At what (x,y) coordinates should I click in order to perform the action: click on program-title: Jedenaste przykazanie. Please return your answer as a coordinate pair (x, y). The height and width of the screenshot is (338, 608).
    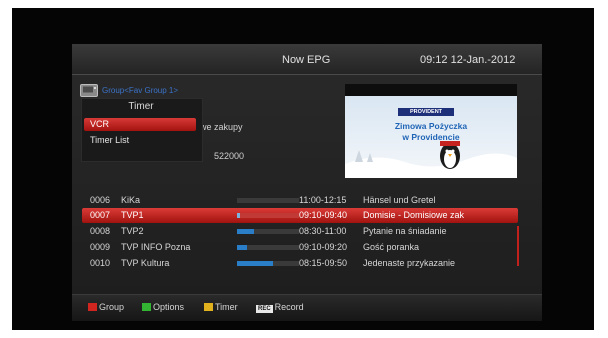
    Looking at the image, I should click on (409, 263).